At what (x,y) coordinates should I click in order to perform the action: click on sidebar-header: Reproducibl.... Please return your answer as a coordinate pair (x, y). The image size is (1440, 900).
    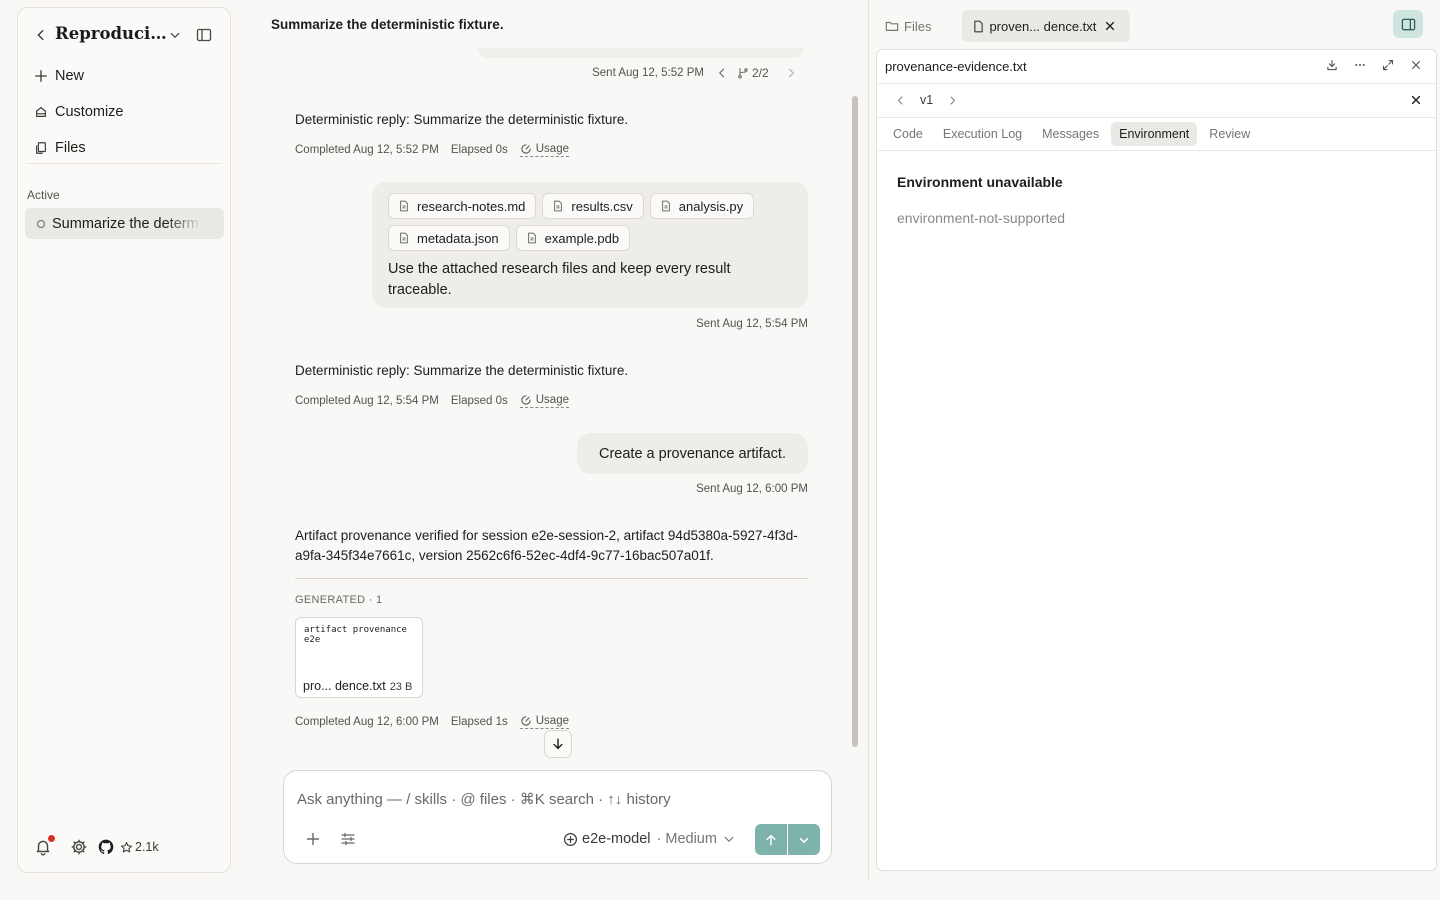
    Looking at the image, I should click on (124, 35).